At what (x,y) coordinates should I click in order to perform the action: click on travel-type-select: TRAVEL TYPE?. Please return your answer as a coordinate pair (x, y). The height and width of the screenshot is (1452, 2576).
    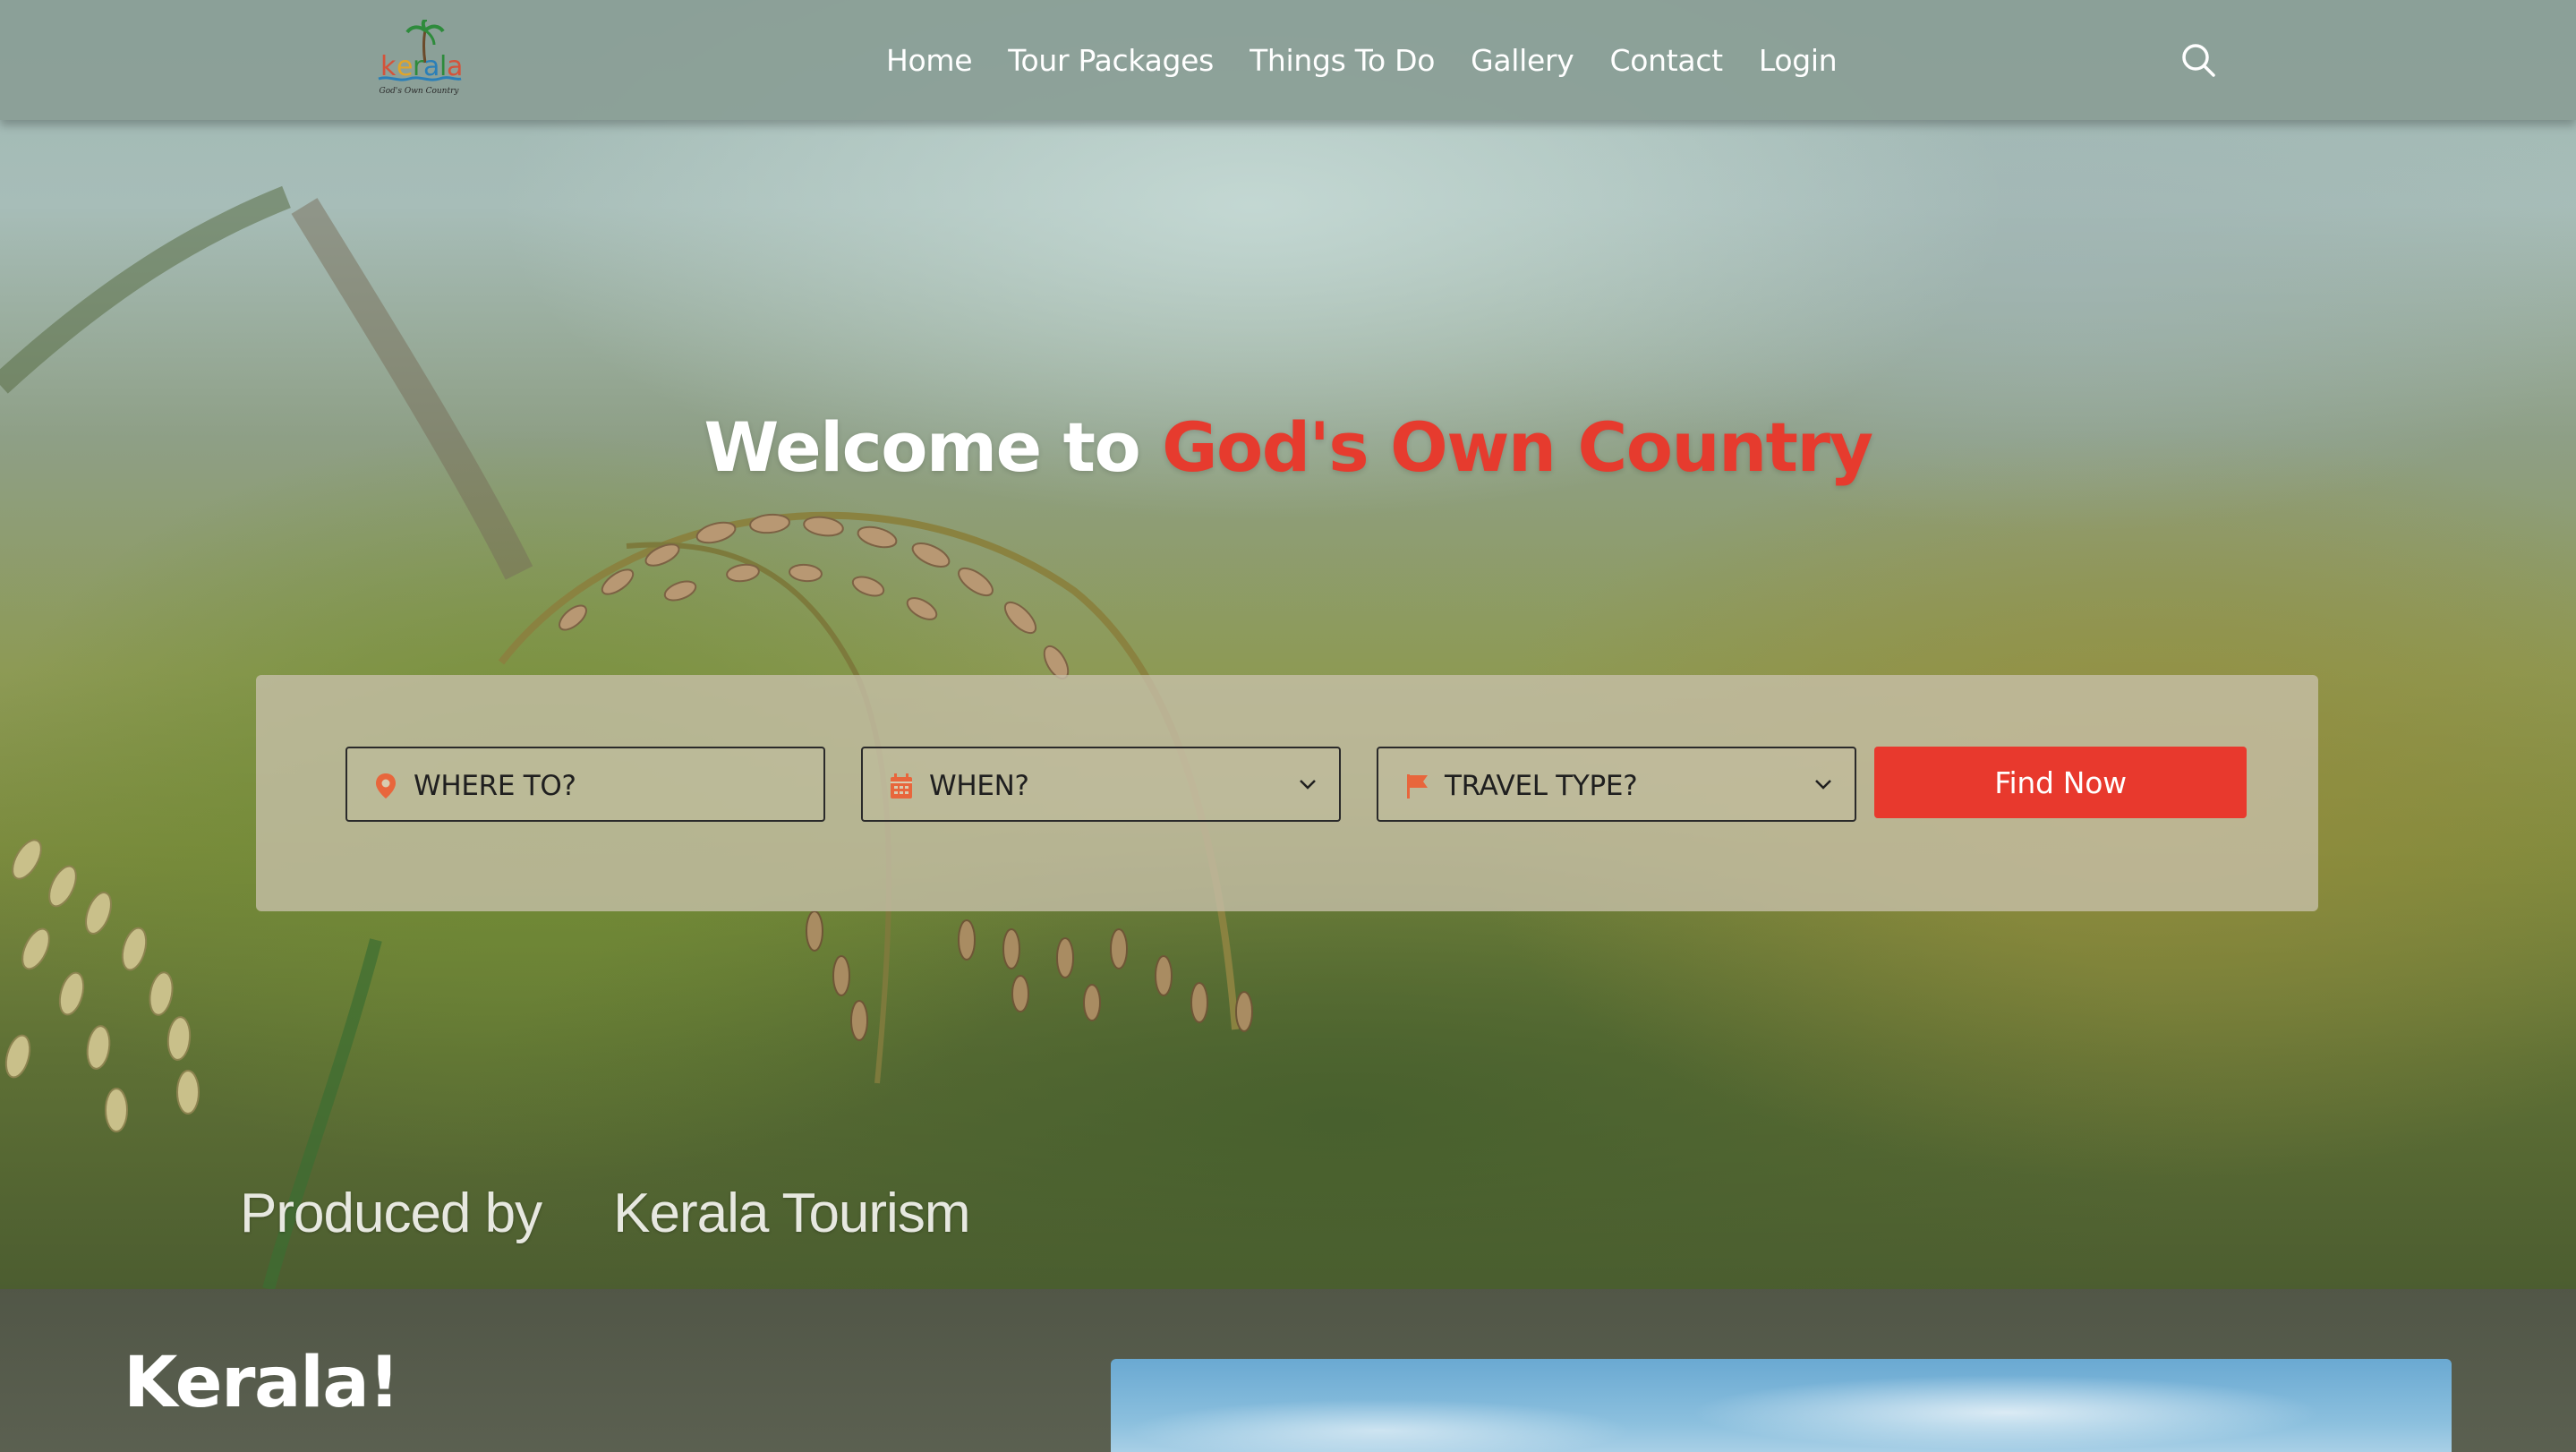
    Looking at the image, I should click on (1616, 784).